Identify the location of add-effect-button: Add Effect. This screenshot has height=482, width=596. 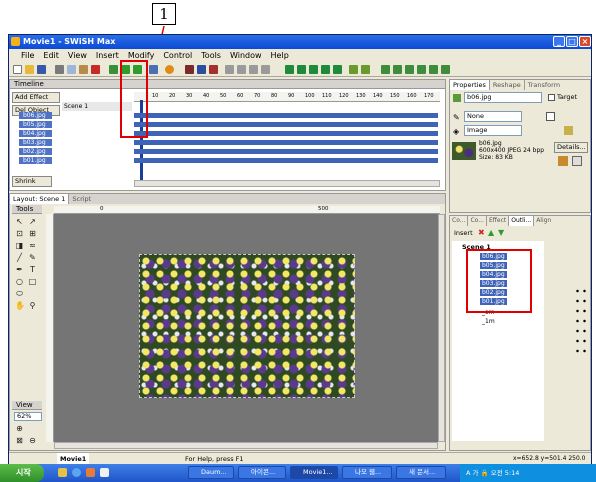
(36, 97).